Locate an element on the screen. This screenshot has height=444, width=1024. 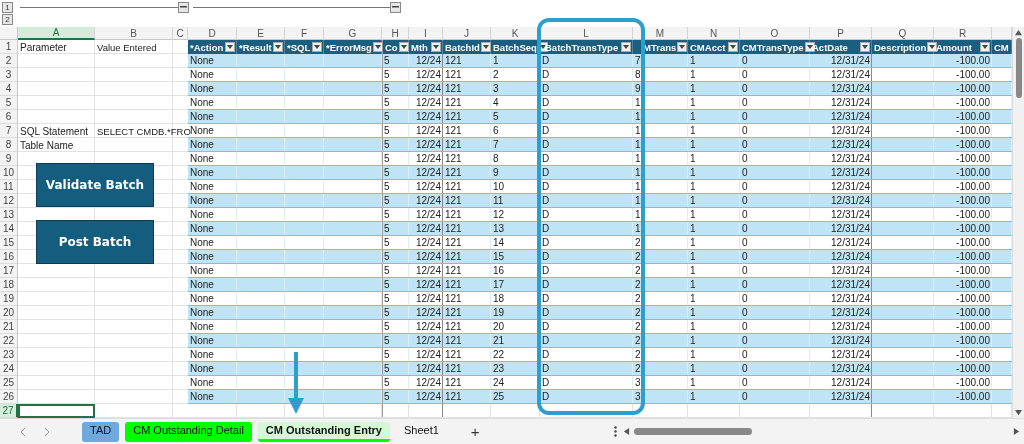
column-header: F is located at coordinates (304, 33).